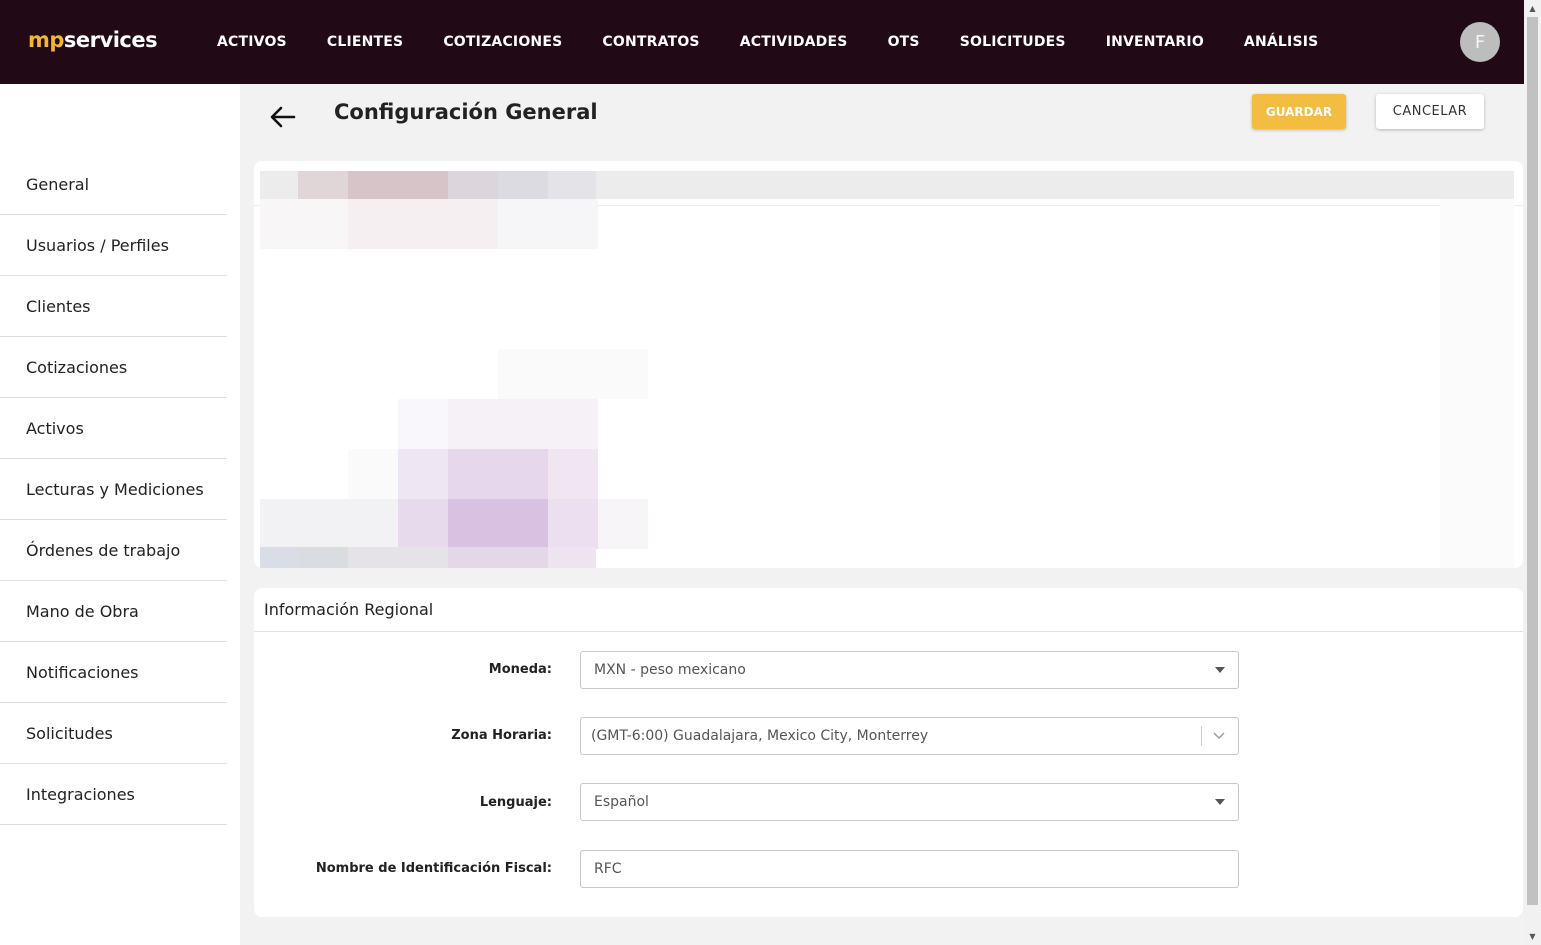  What do you see at coordinates (466, 112) in the screenshot?
I see `page-title: Configuración General` at bounding box center [466, 112].